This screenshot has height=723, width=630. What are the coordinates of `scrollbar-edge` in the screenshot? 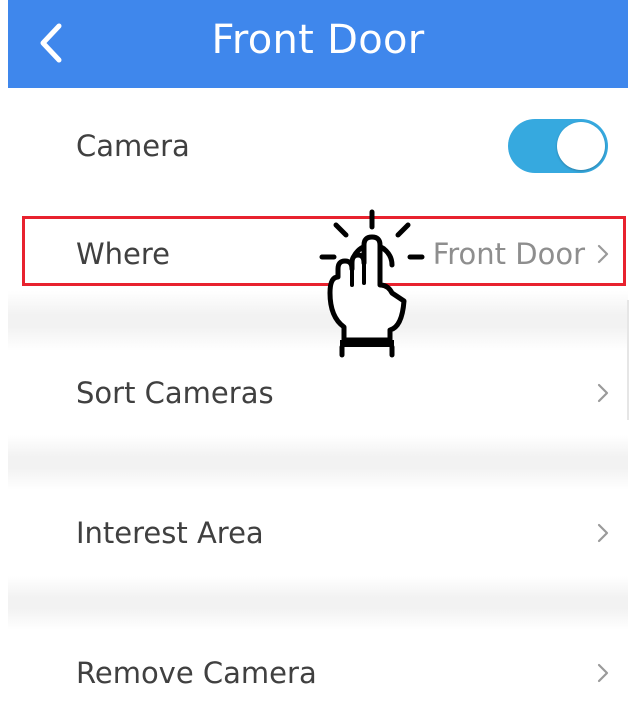 It's located at (628, 360).